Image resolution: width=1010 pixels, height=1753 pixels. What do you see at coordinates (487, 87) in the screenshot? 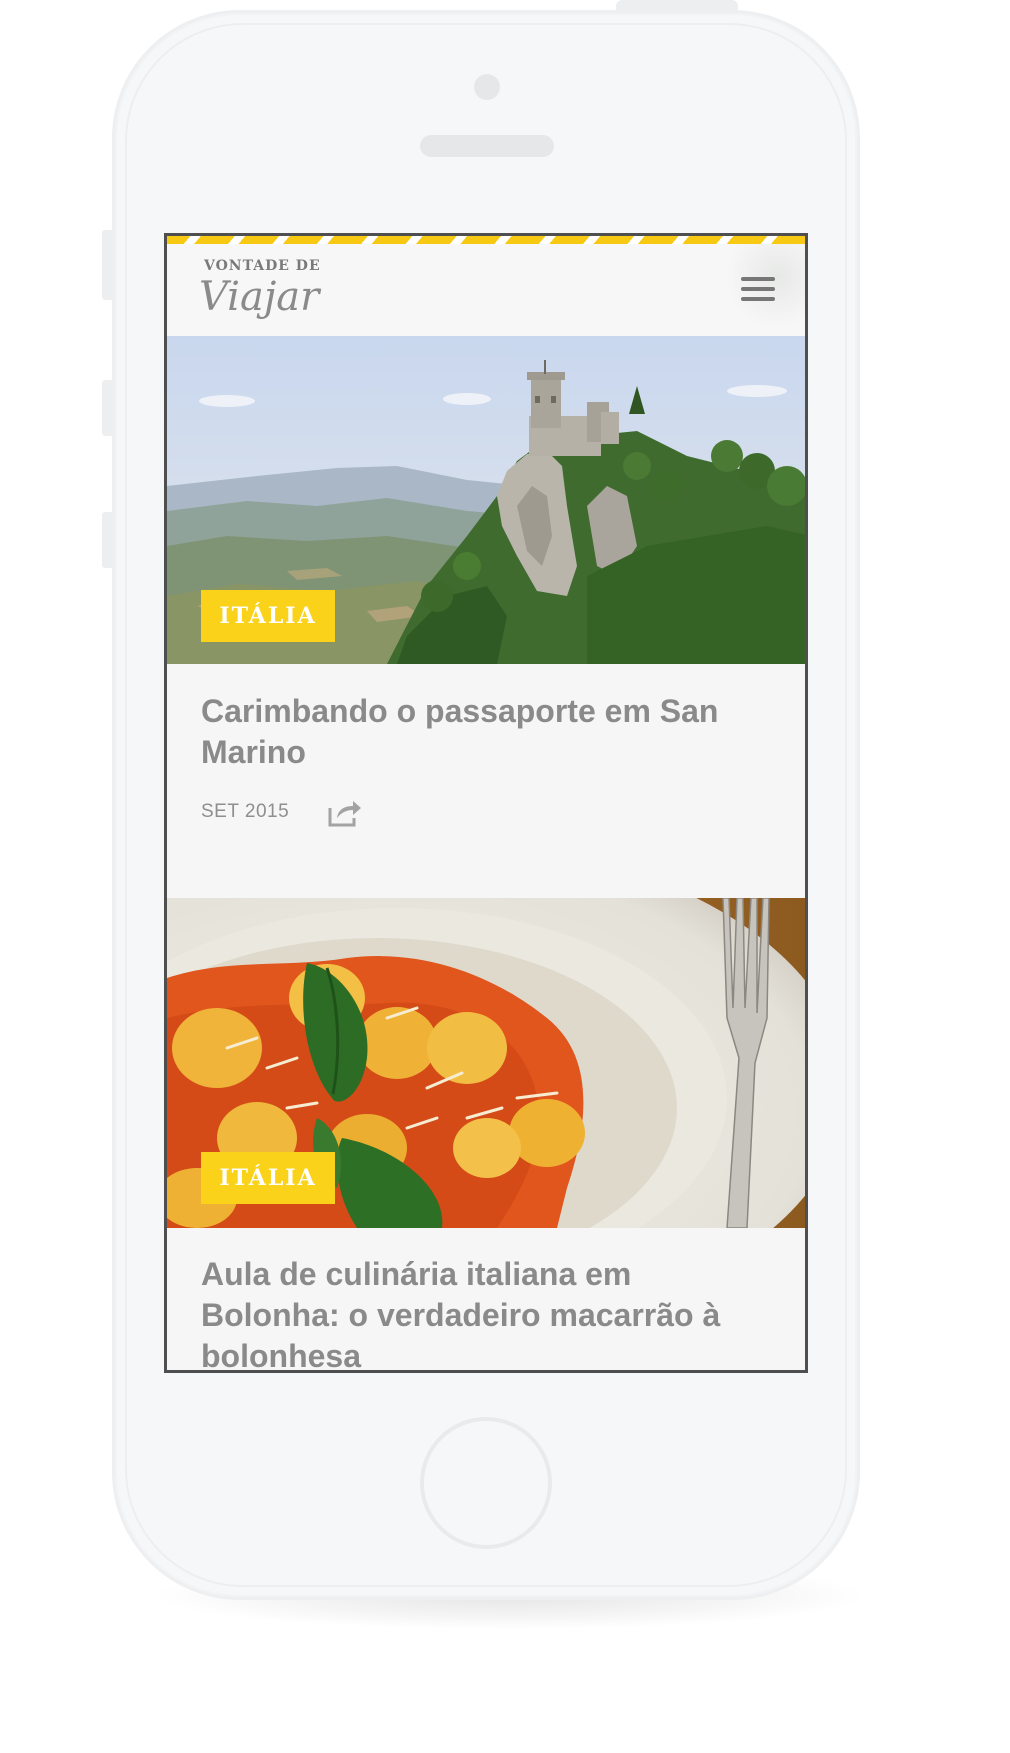
I see `front-camera` at bounding box center [487, 87].